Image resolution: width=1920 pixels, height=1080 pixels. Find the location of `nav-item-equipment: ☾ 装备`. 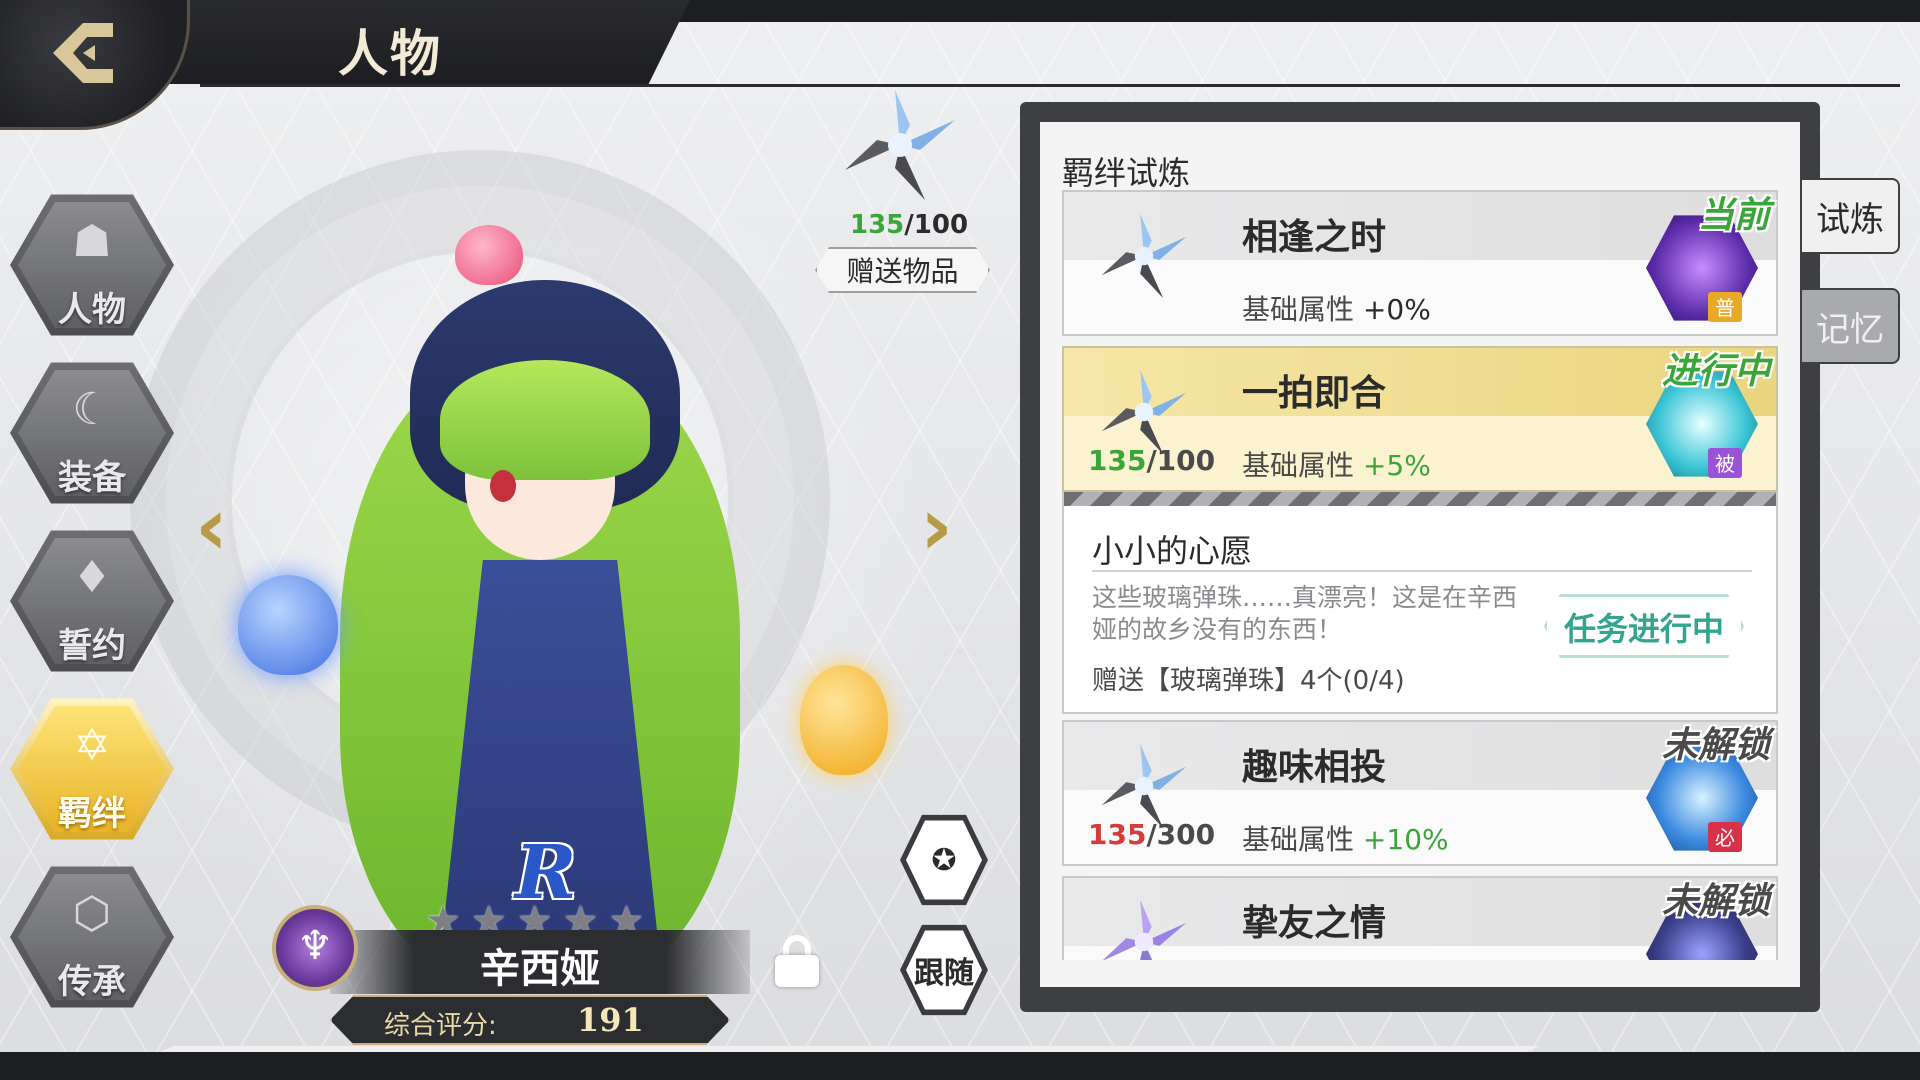

nav-item-equipment: ☾ 装备 is located at coordinates (92, 433).